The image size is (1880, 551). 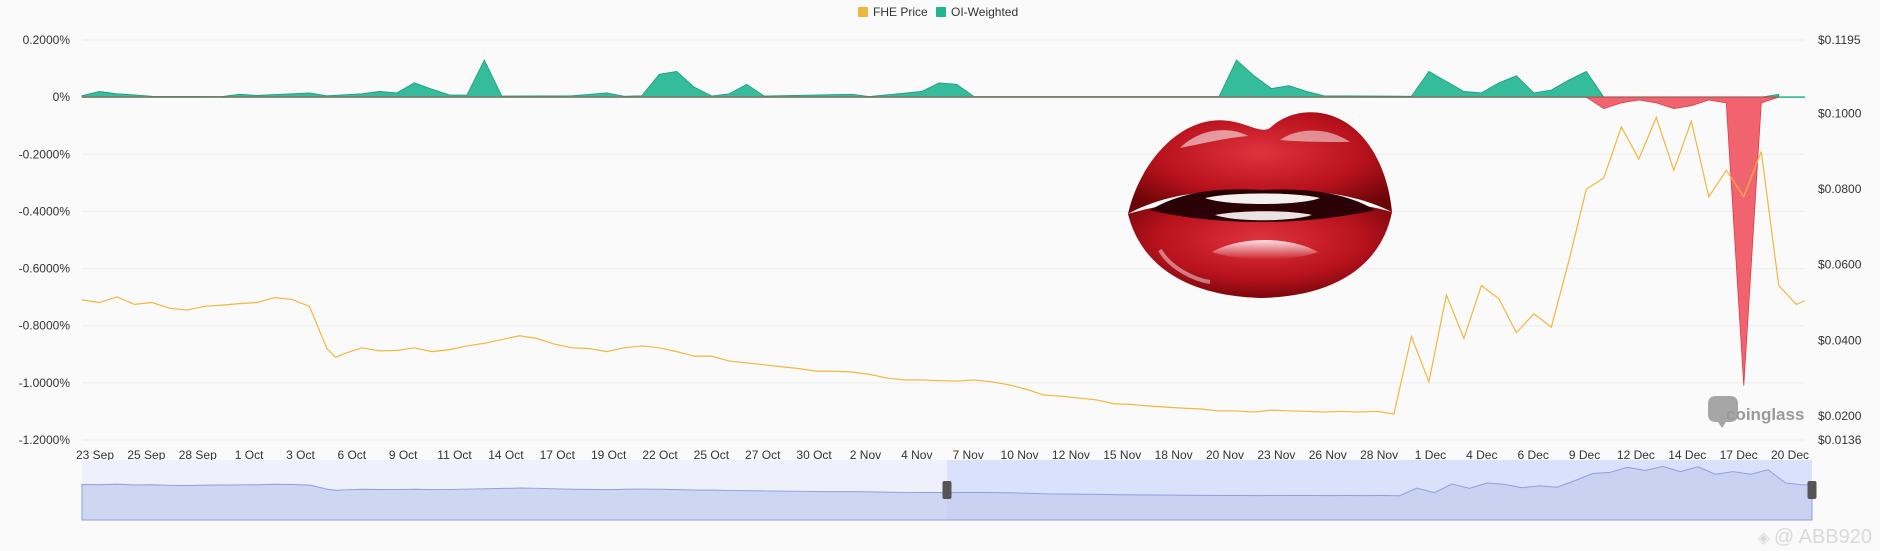 What do you see at coordinates (1840, 416) in the screenshot?
I see `right-tick-label: $0.0200` at bounding box center [1840, 416].